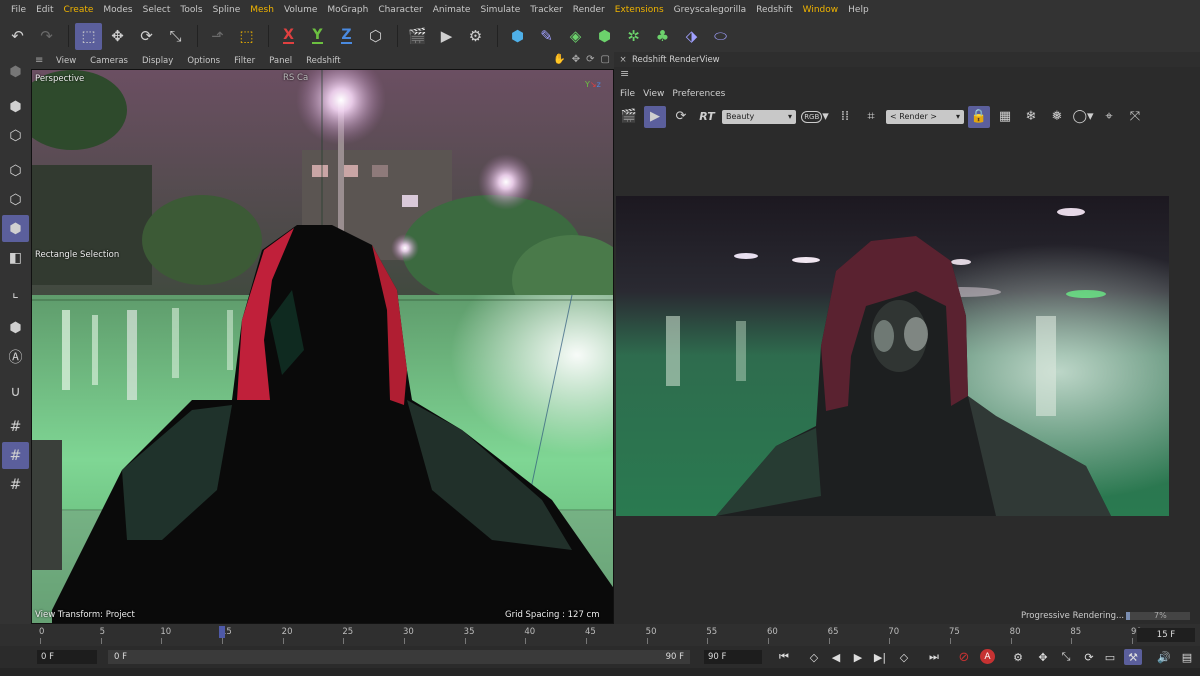 The width and height of the screenshot is (1200, 676). I want to click on dots-grid-icon: ⁞⁞, so click(845, 117).